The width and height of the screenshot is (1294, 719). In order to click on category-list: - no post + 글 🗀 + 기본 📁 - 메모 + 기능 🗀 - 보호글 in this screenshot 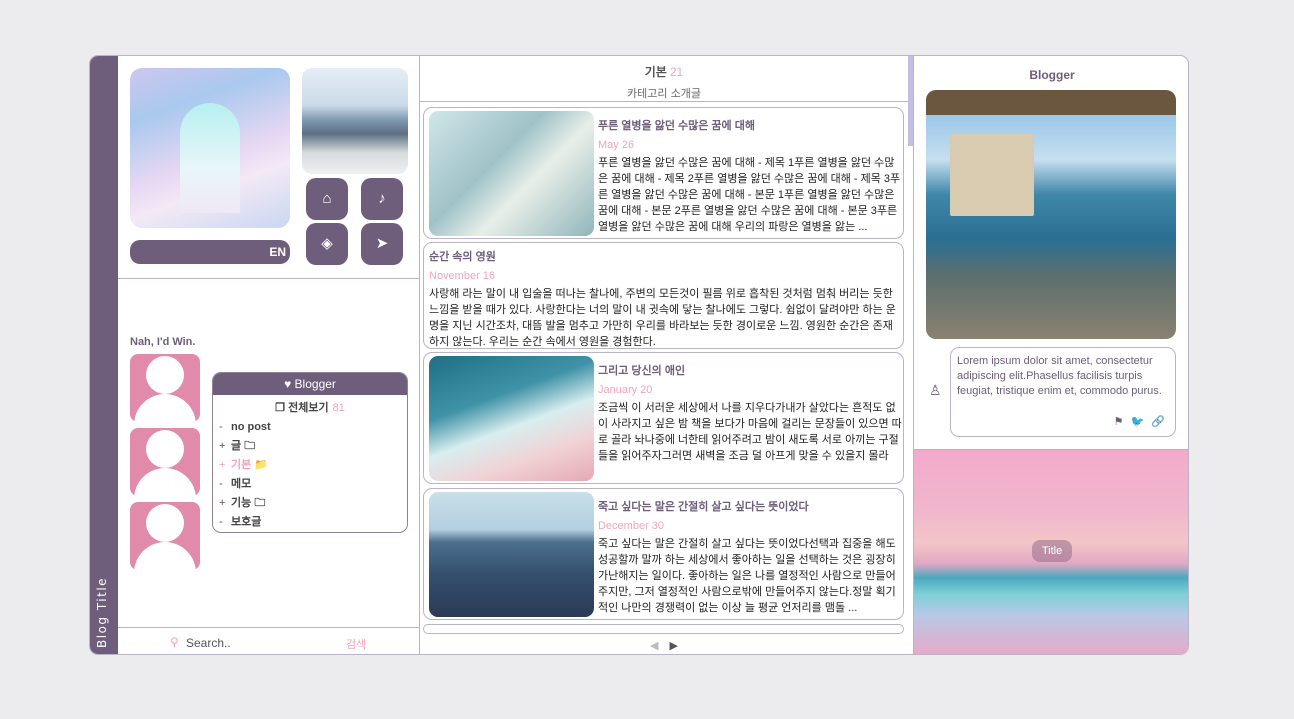, I will do `click(313, 475)`.